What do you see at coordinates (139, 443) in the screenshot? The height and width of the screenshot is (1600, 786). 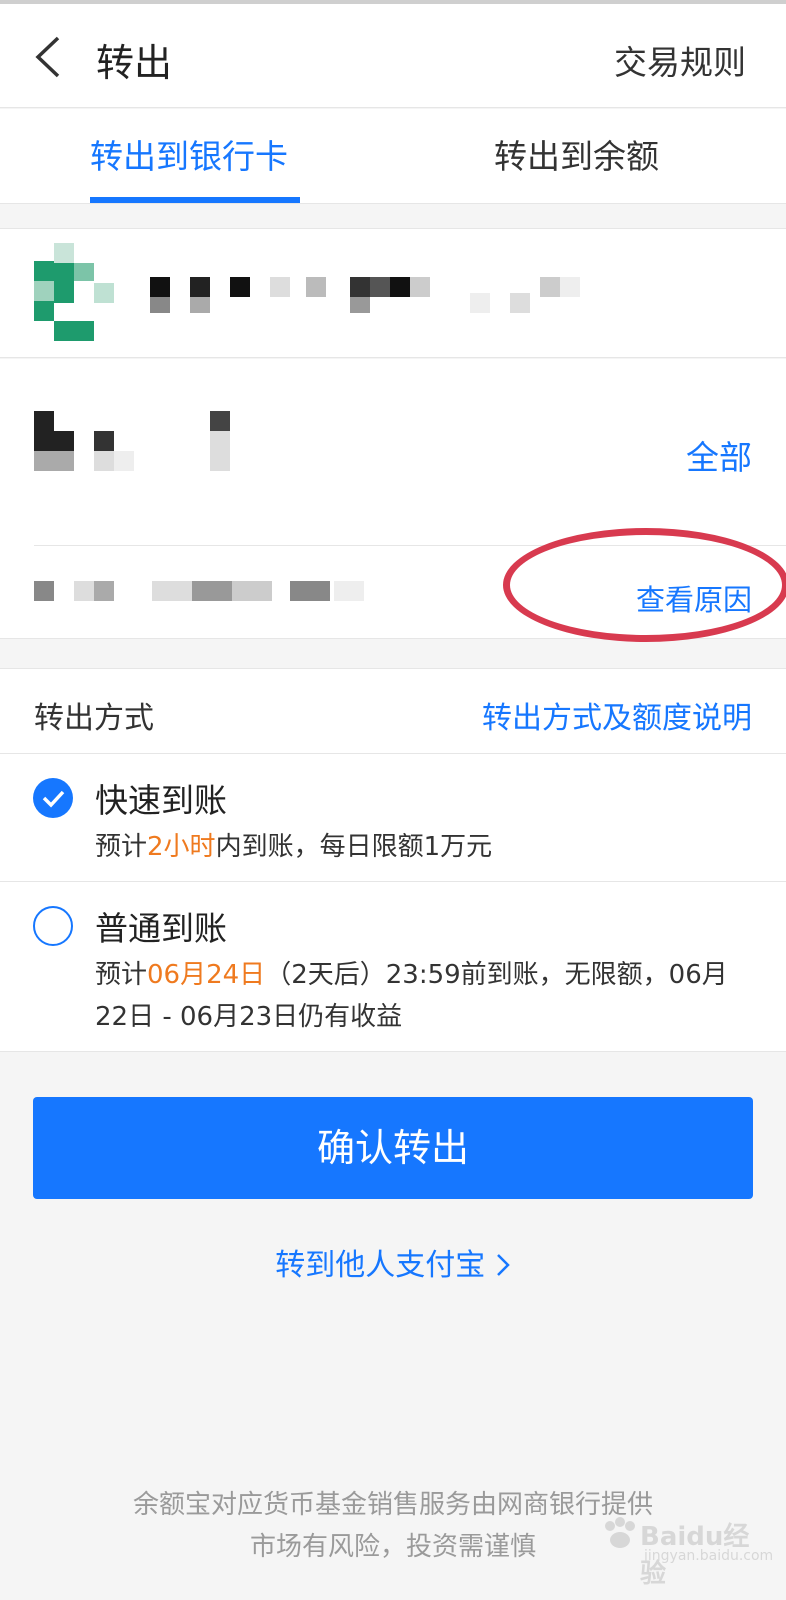 I see `amount-input-redacted` at bounding box center [139, 443].